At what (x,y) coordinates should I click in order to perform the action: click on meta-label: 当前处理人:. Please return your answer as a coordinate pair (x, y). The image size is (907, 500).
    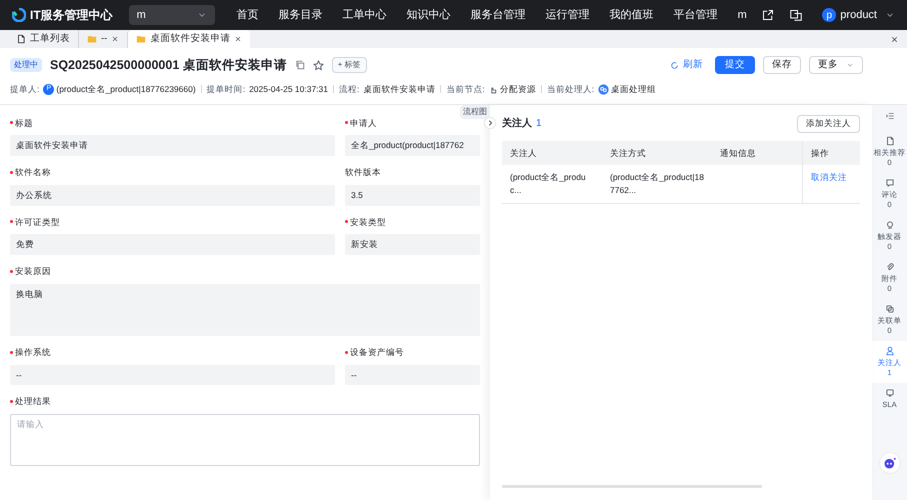
    Looking at the image, I should click on (570, 89).